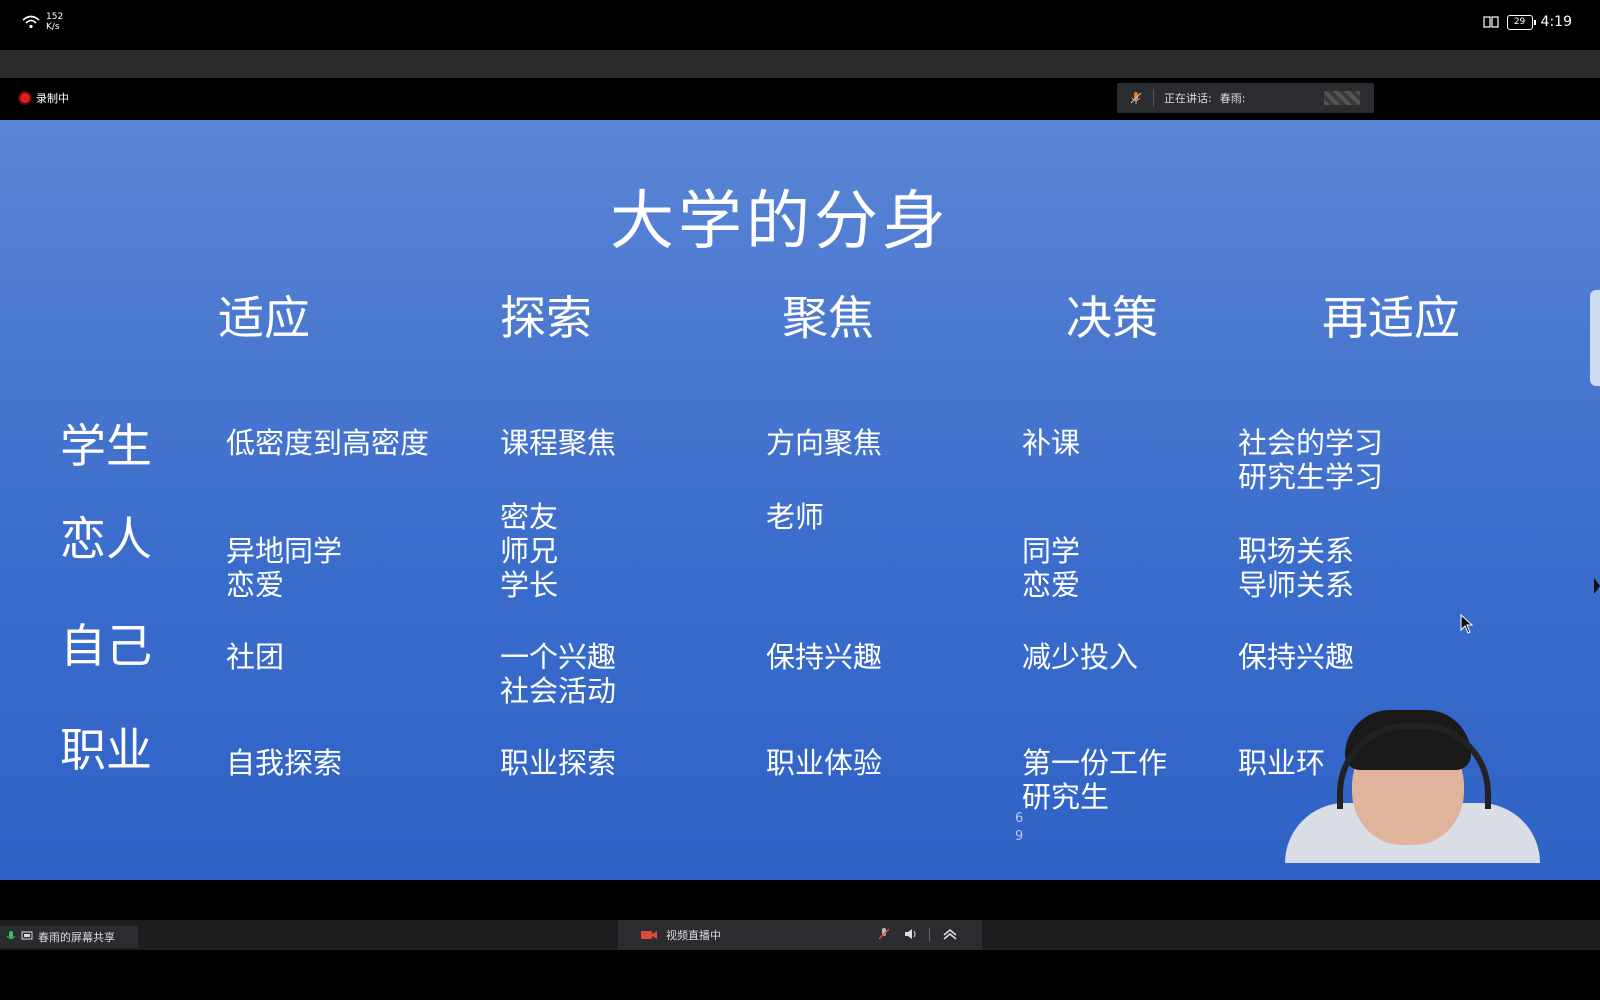  I want to click on row-header-student: 学生, so click(106, 446).